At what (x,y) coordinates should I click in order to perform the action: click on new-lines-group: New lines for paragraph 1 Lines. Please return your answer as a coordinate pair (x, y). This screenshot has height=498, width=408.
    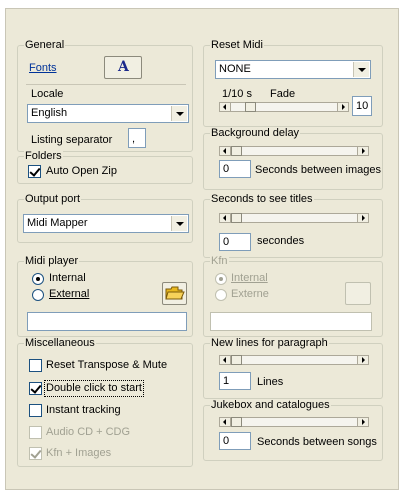
    Looking at the image, I should click on (293, 368).